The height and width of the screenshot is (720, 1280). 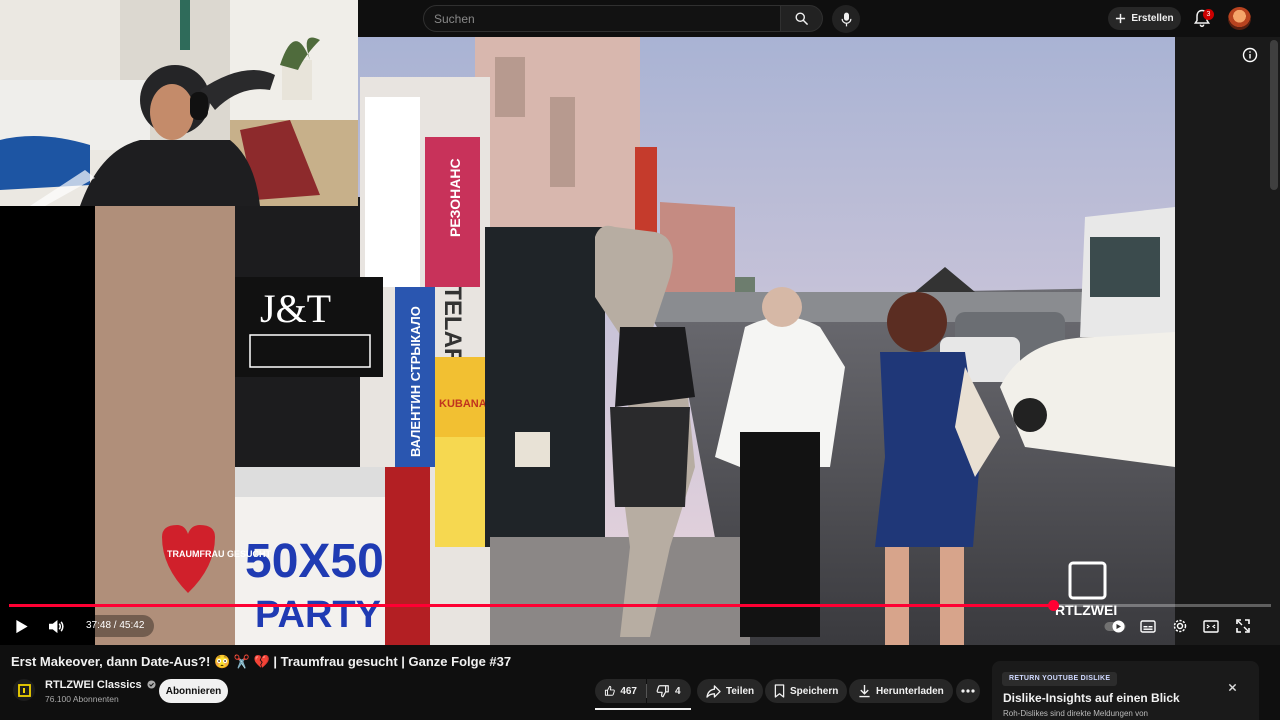 I want to click on search-box, so click(x=623, y=18).